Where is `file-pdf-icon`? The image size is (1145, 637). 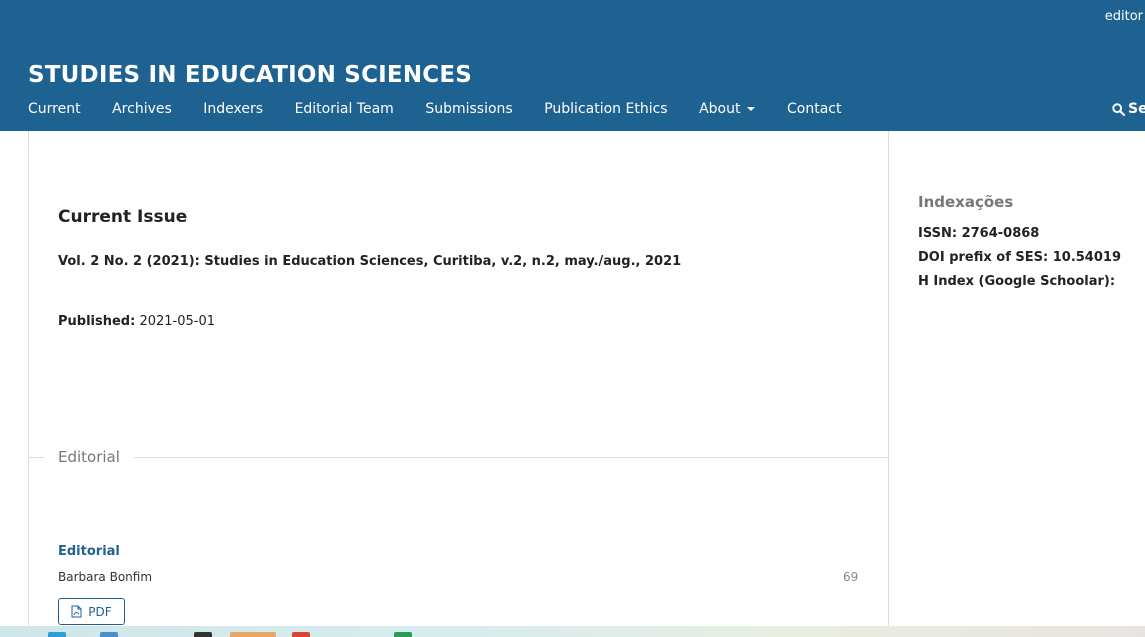 file-pdf-icon is located at coordinates (76, 611).